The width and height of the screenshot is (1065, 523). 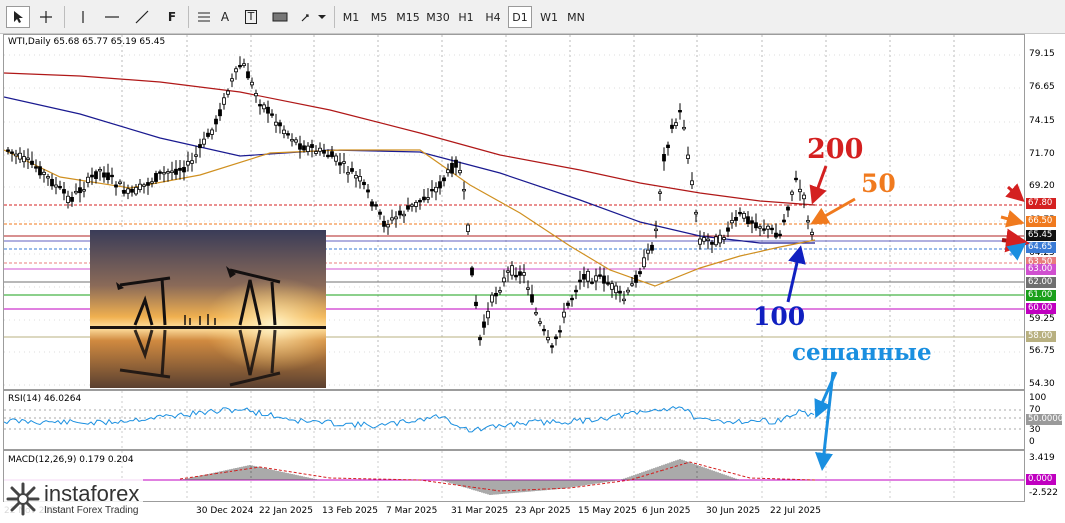 What do you see at coordinates (825, 421) in the screenshot?
I see `arrow-mixed-macd` at bounding box center [825, 421].